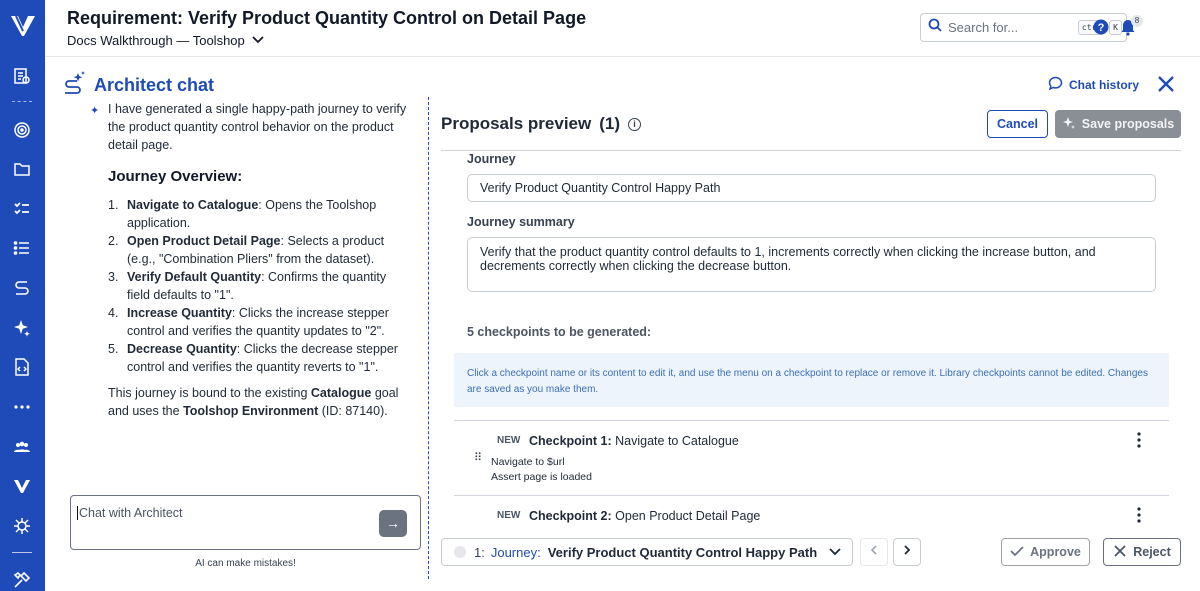 The height and width of the screenshot is (591, 1200). What do you see at coordinates (179, 313) in the screenshot?
I see `step-name: Increase Quantity` at bounding box center [179, 313].